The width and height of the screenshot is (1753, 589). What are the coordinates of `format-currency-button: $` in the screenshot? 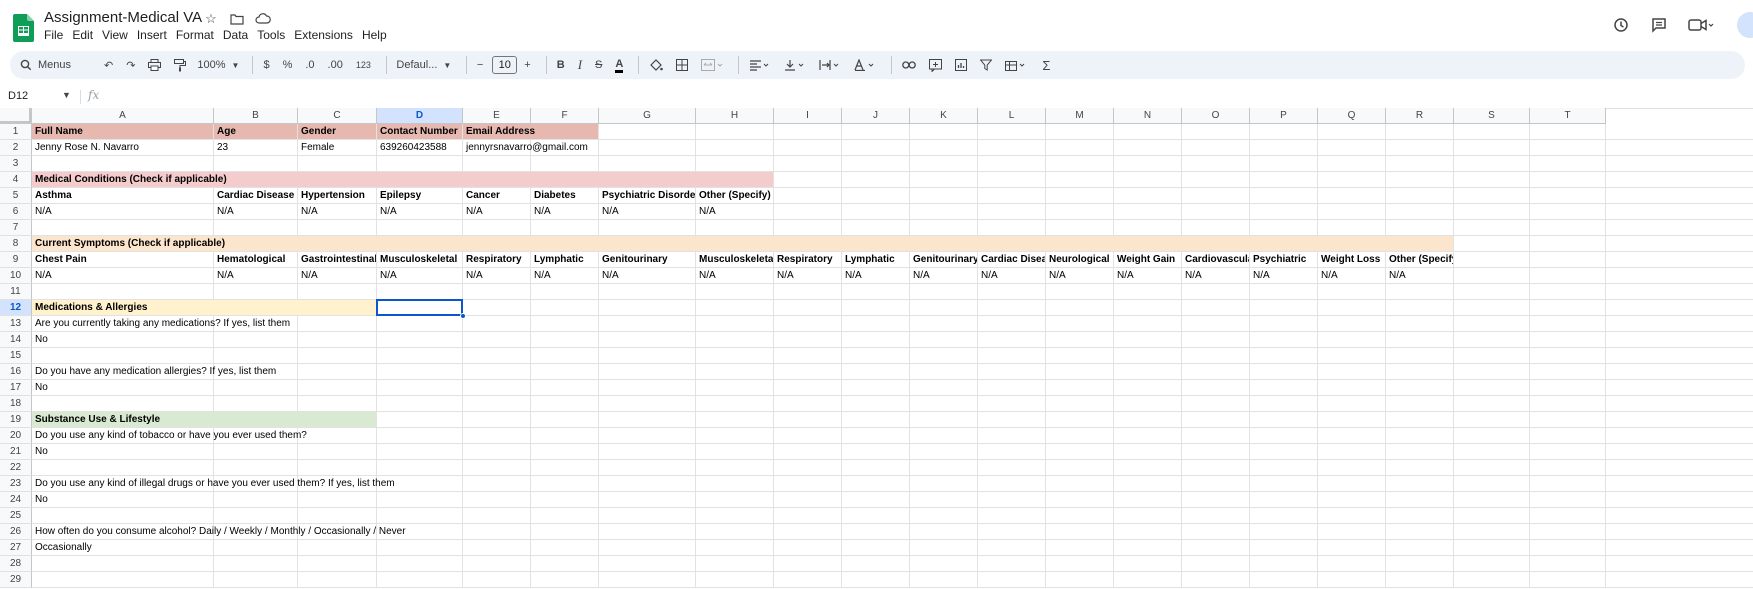 It's located at (266, 65).